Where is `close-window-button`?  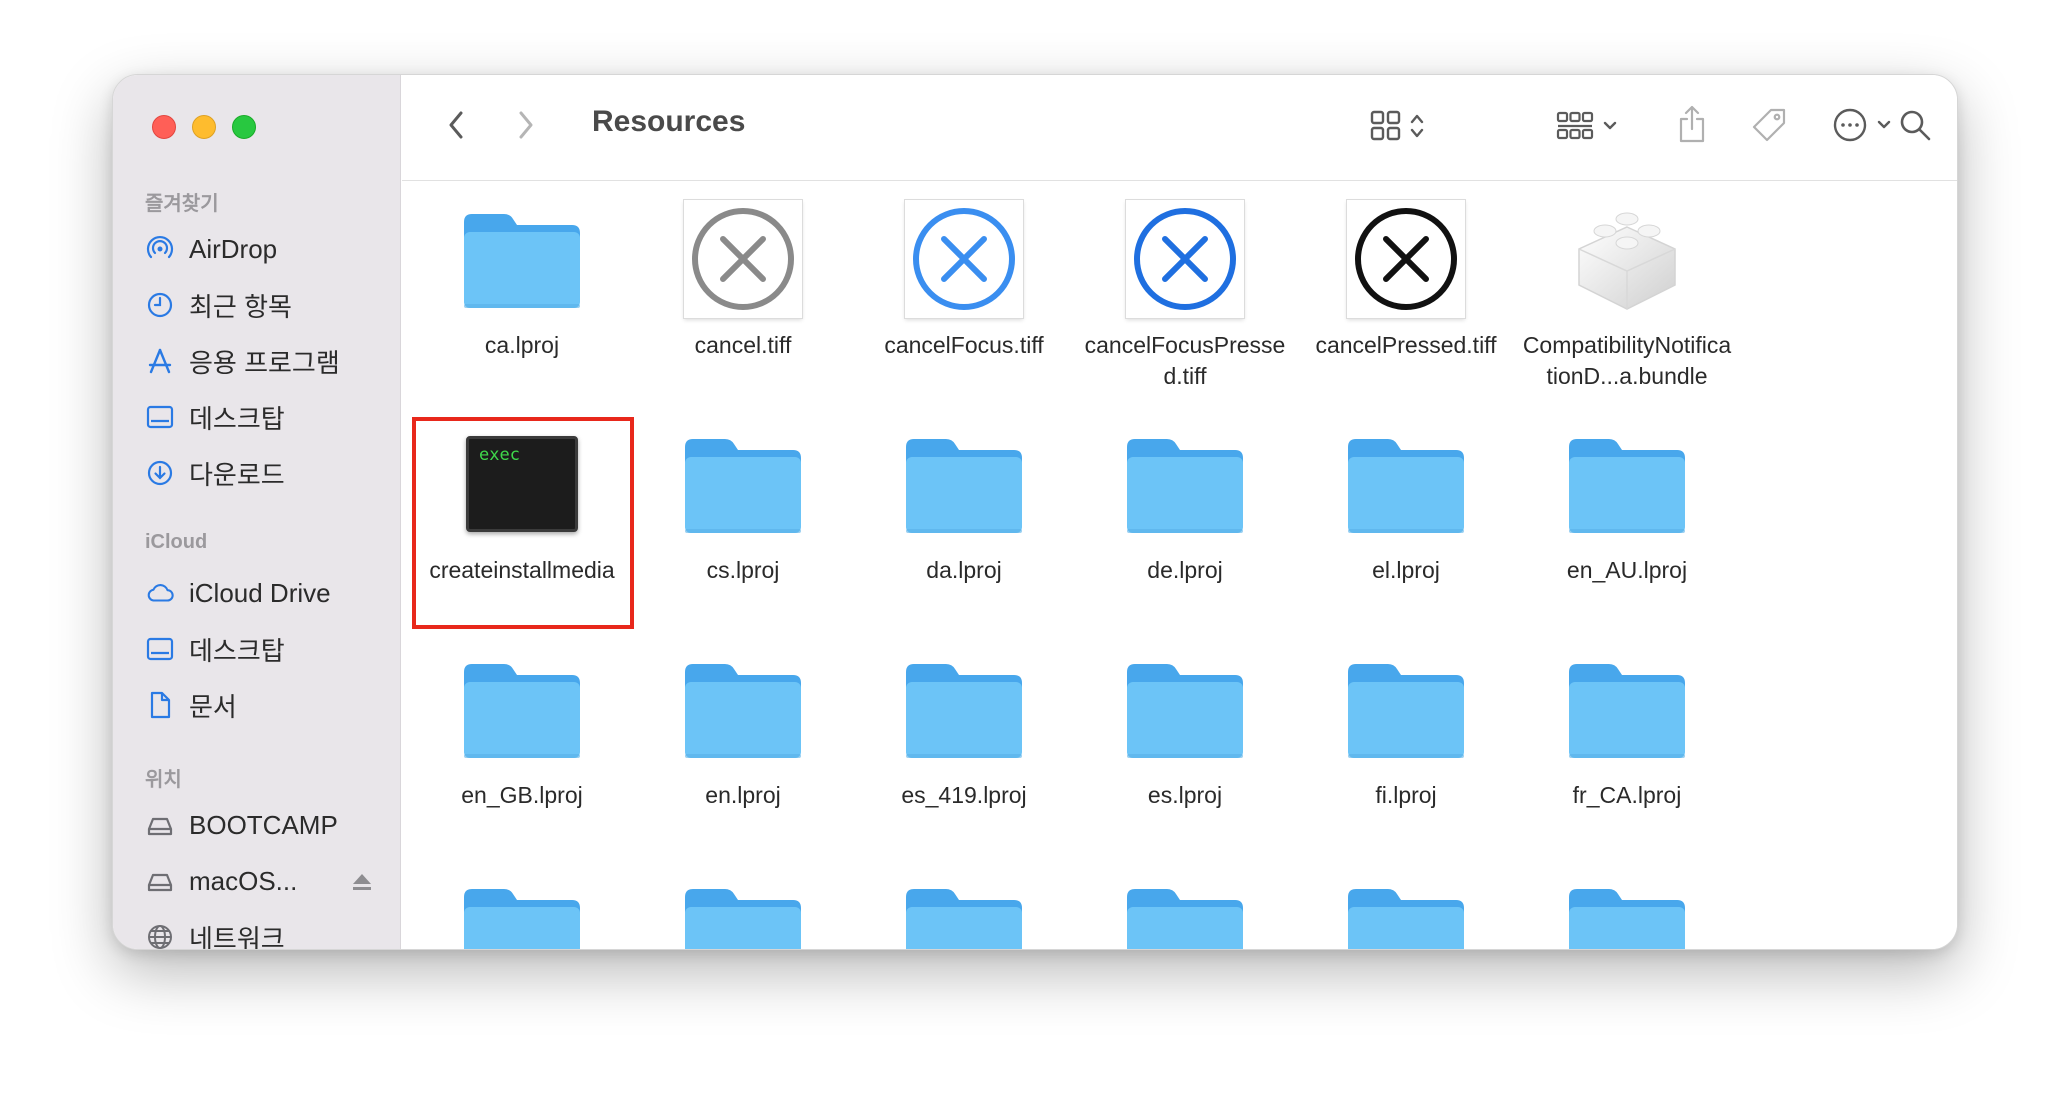
close-window-button is located at coordinates (164, 127).